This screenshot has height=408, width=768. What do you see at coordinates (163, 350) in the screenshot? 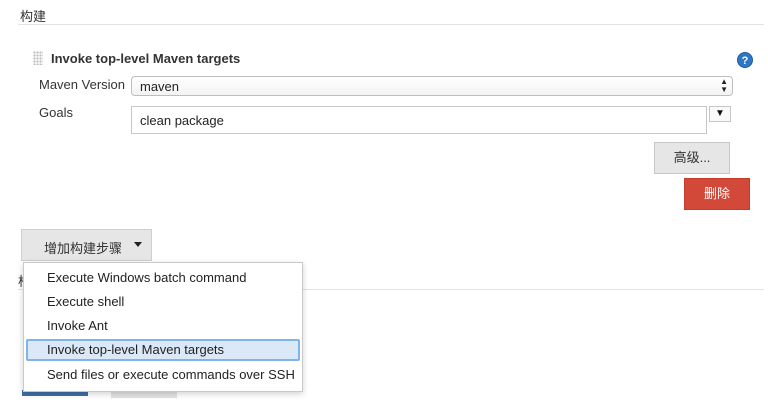
I see `menu-item-invoke-maven: Invoke top-level Maven targets` at bounding box center [163, 350].